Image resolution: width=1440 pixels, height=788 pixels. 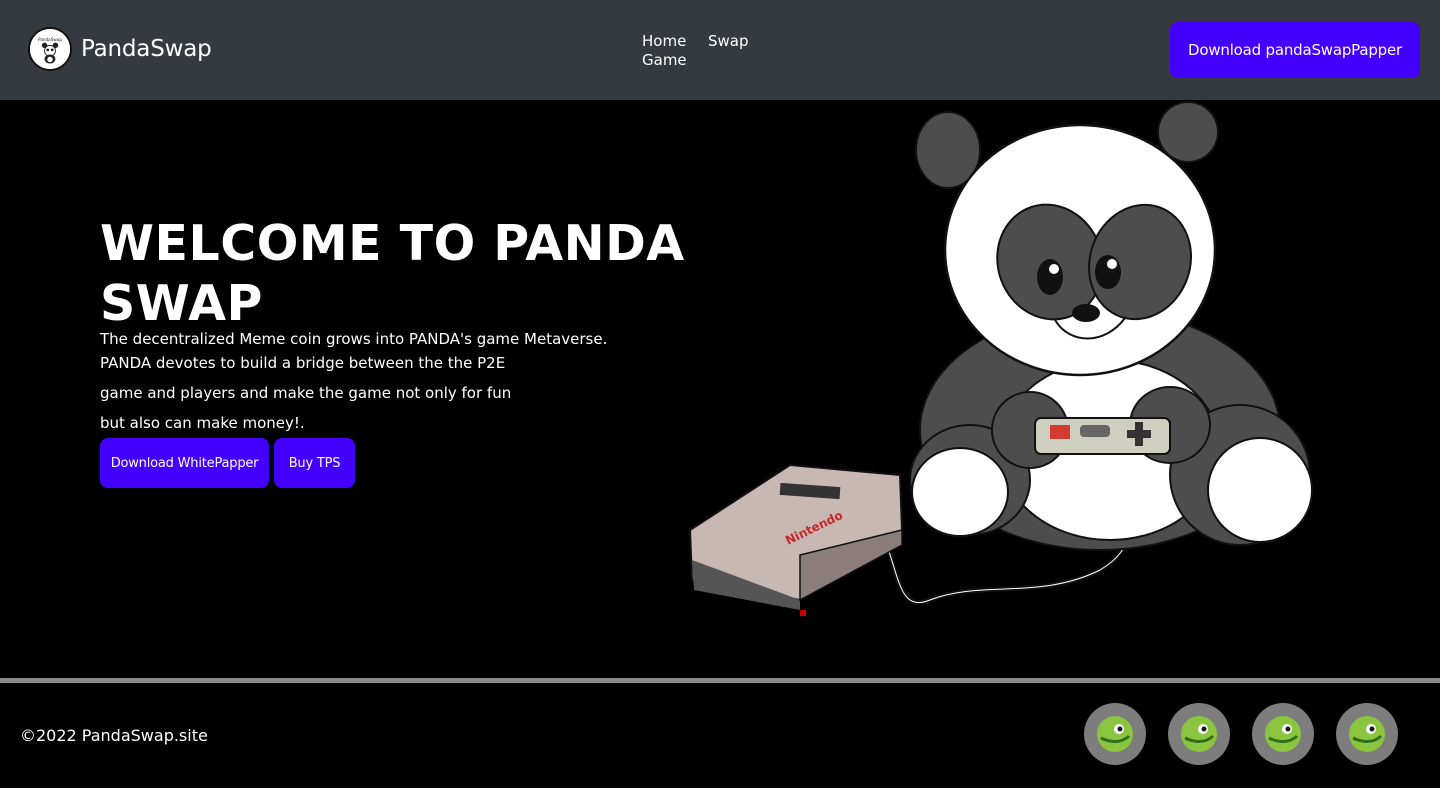 I want to click on social-links, so click(x=1244, y=734).